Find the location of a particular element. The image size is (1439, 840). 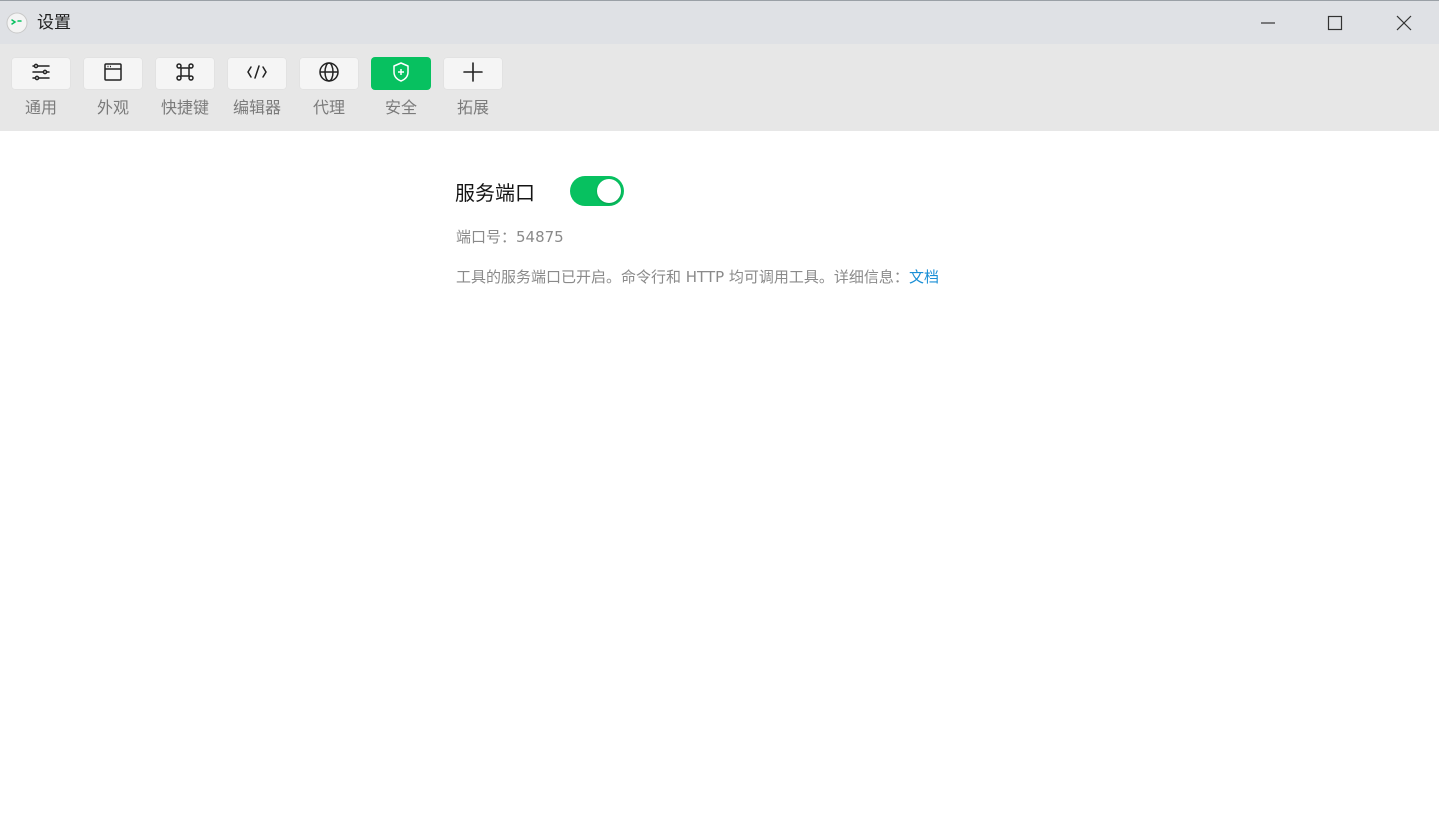

shield-icon is located at coordinates (401, 74).